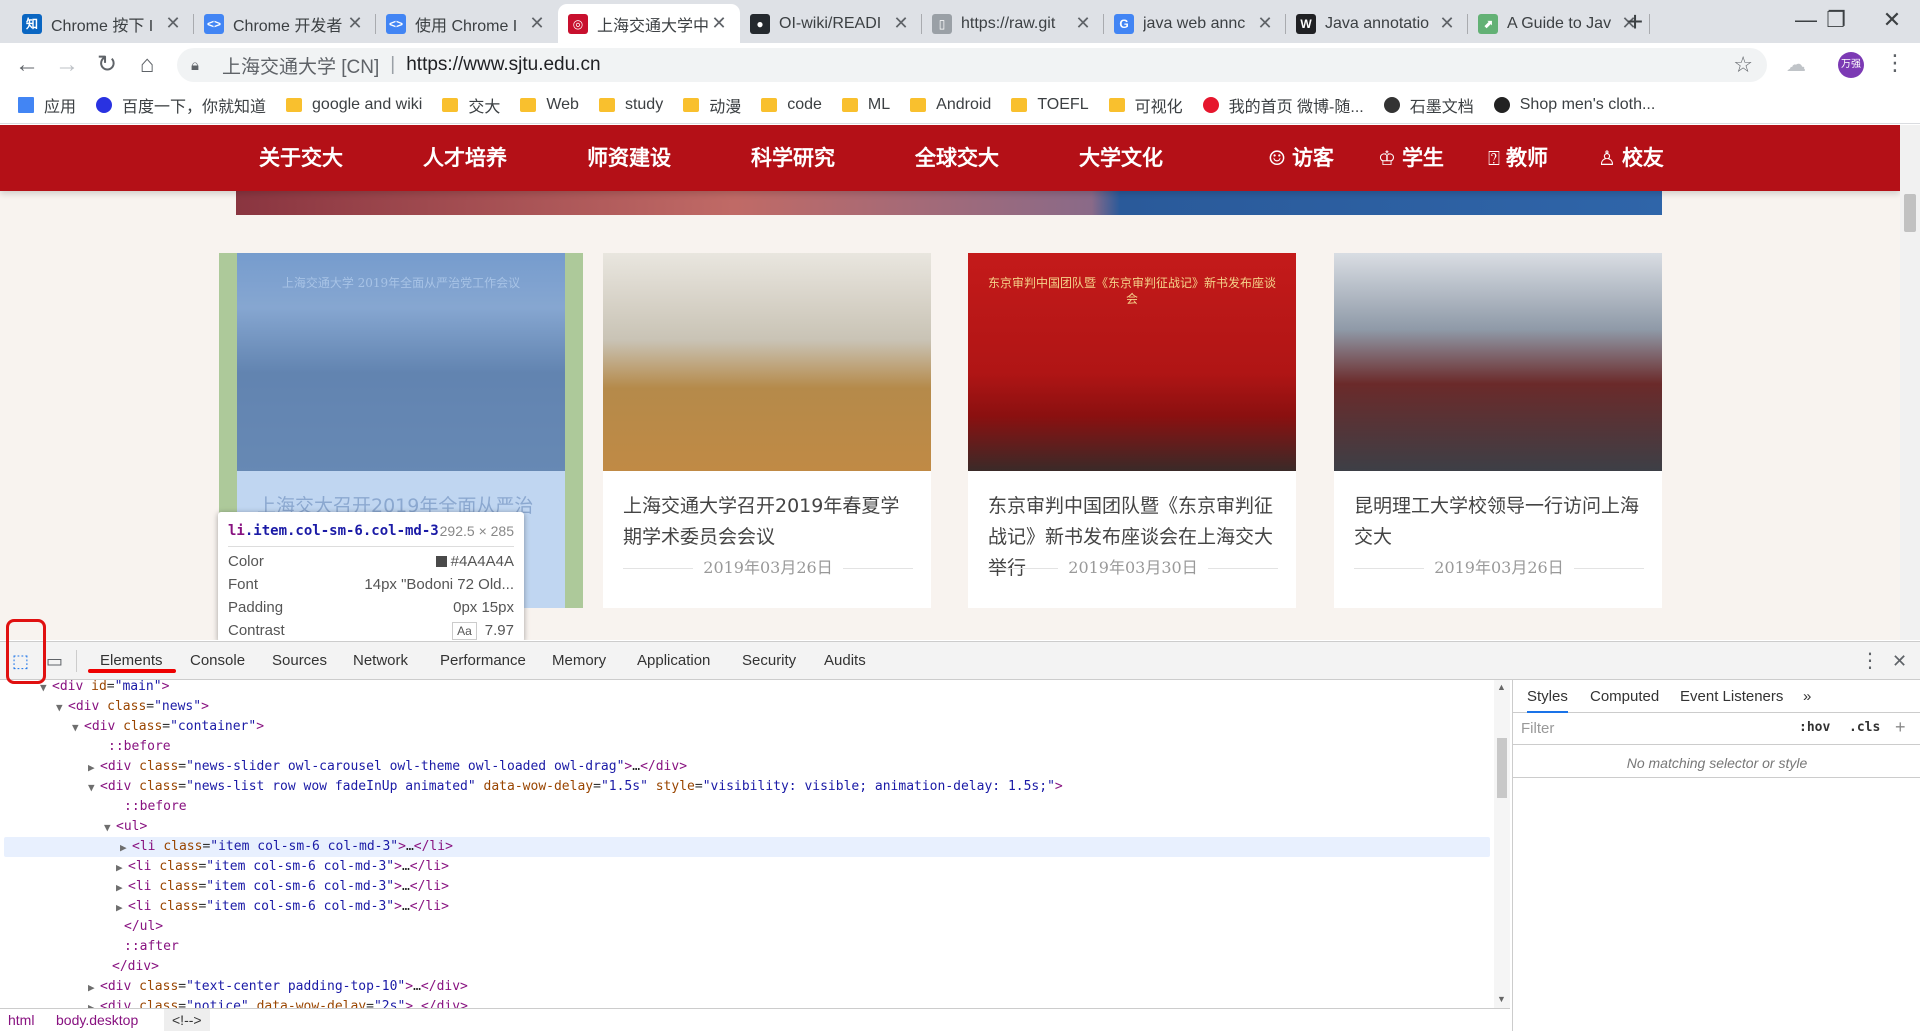 The image size is (1920, 1031). Describe the element at coordinates (1910, 213) in the screenshot. I see `page-scrollbar-thumb` at that location.